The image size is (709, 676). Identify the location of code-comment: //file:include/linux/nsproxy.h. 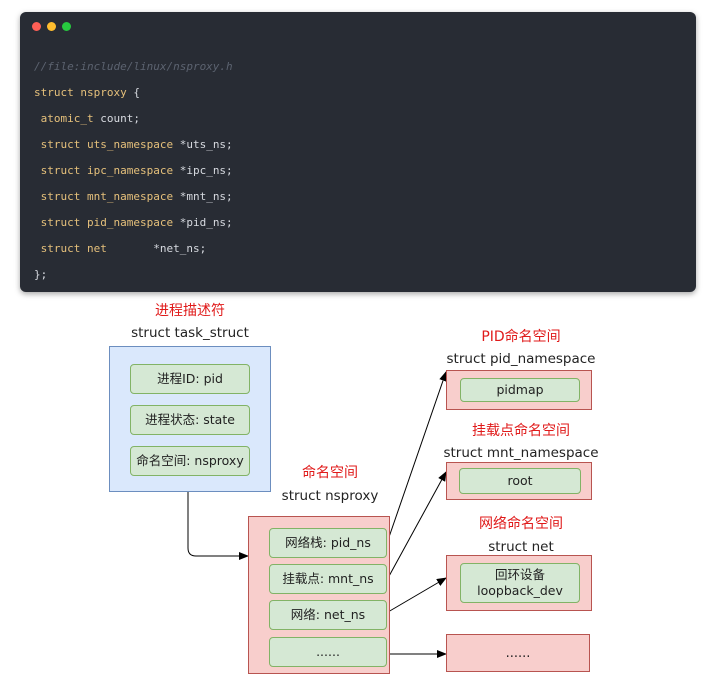
(133, 66).